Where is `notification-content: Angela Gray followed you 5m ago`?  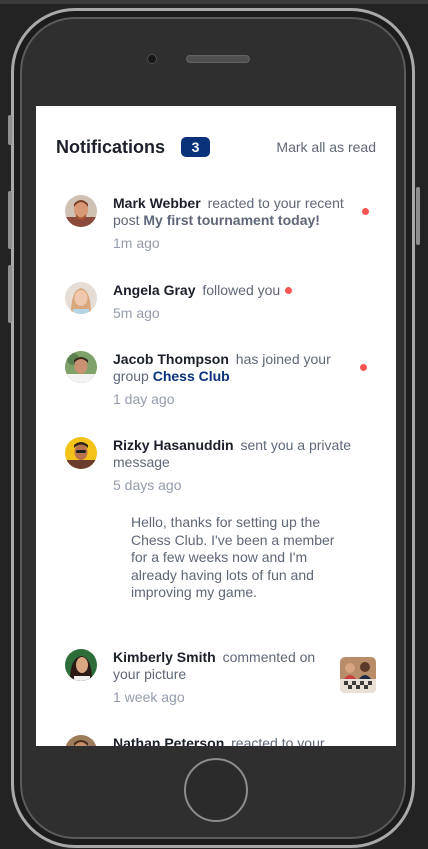 notification-content: Angela Gray followed you 5m ago is located at coordinates (235, 302).